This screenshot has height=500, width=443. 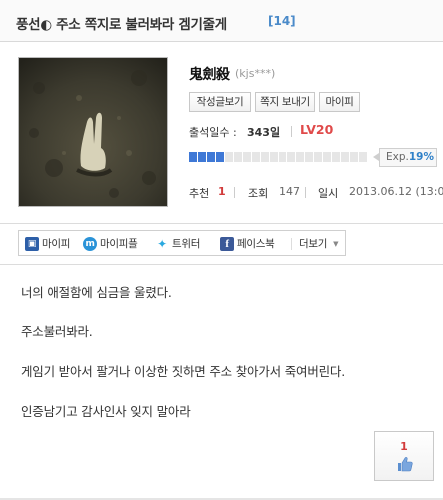 I want to click on exp-value: 19%, so click(x=421, y=157).